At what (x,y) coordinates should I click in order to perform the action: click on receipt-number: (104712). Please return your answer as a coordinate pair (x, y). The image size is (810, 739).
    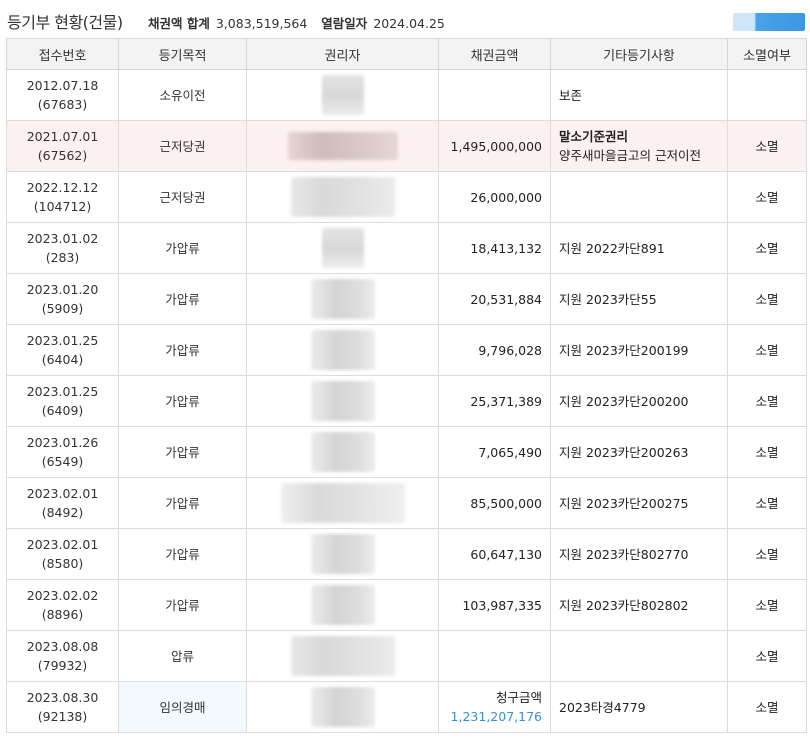
    Looking at the image, I should click on (62, 206).